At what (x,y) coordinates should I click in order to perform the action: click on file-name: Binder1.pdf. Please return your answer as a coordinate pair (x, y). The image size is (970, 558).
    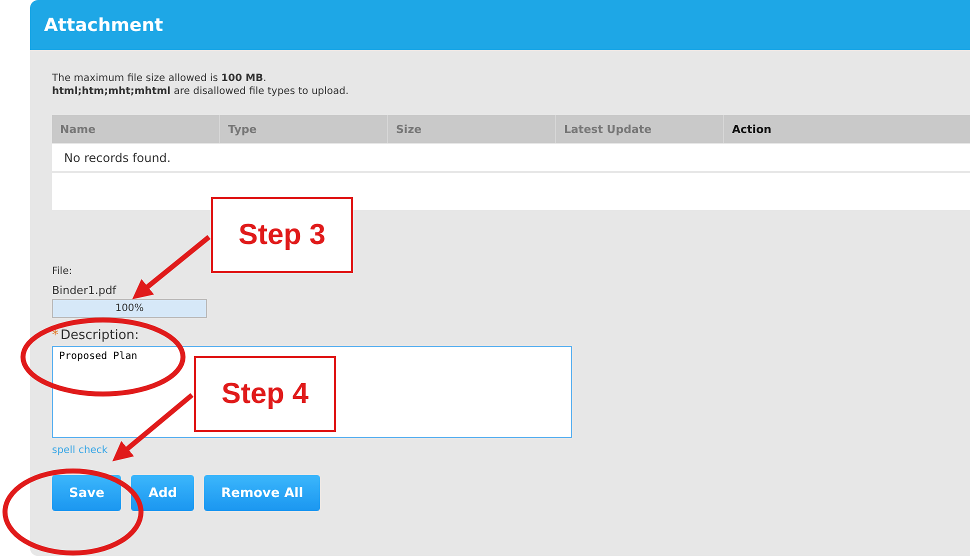
    Looking at the image, I should click on (85, 290).